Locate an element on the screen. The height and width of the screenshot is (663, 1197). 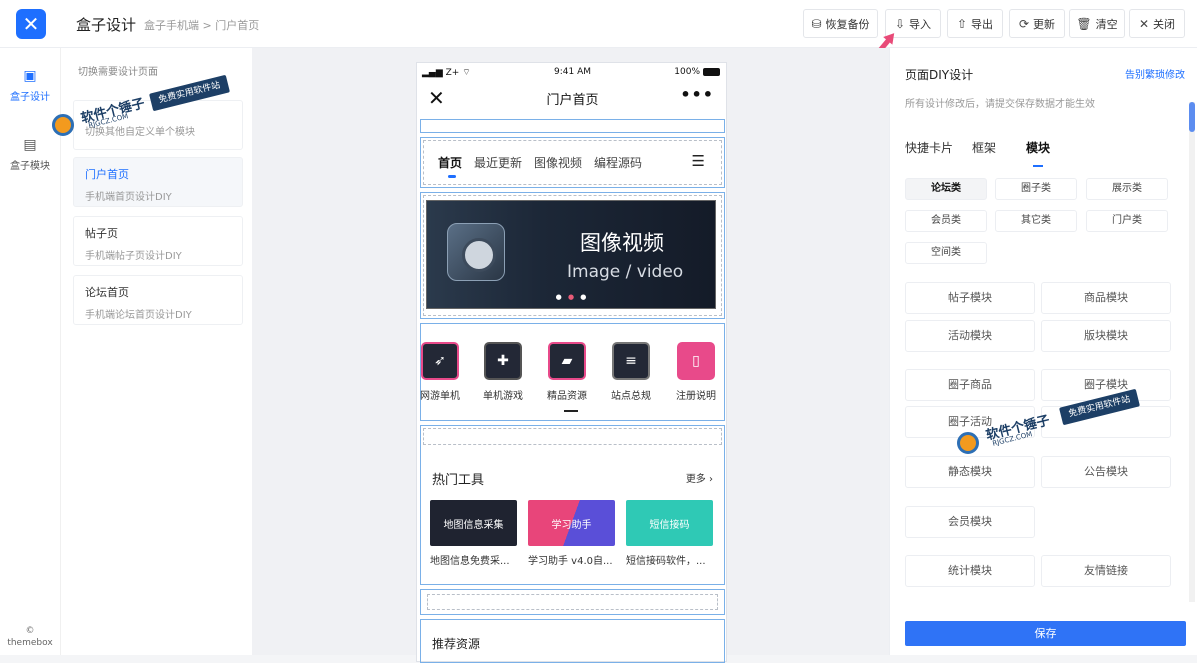
grid-item: ✚ 单机游戏 is located at coordinates (503, 372).